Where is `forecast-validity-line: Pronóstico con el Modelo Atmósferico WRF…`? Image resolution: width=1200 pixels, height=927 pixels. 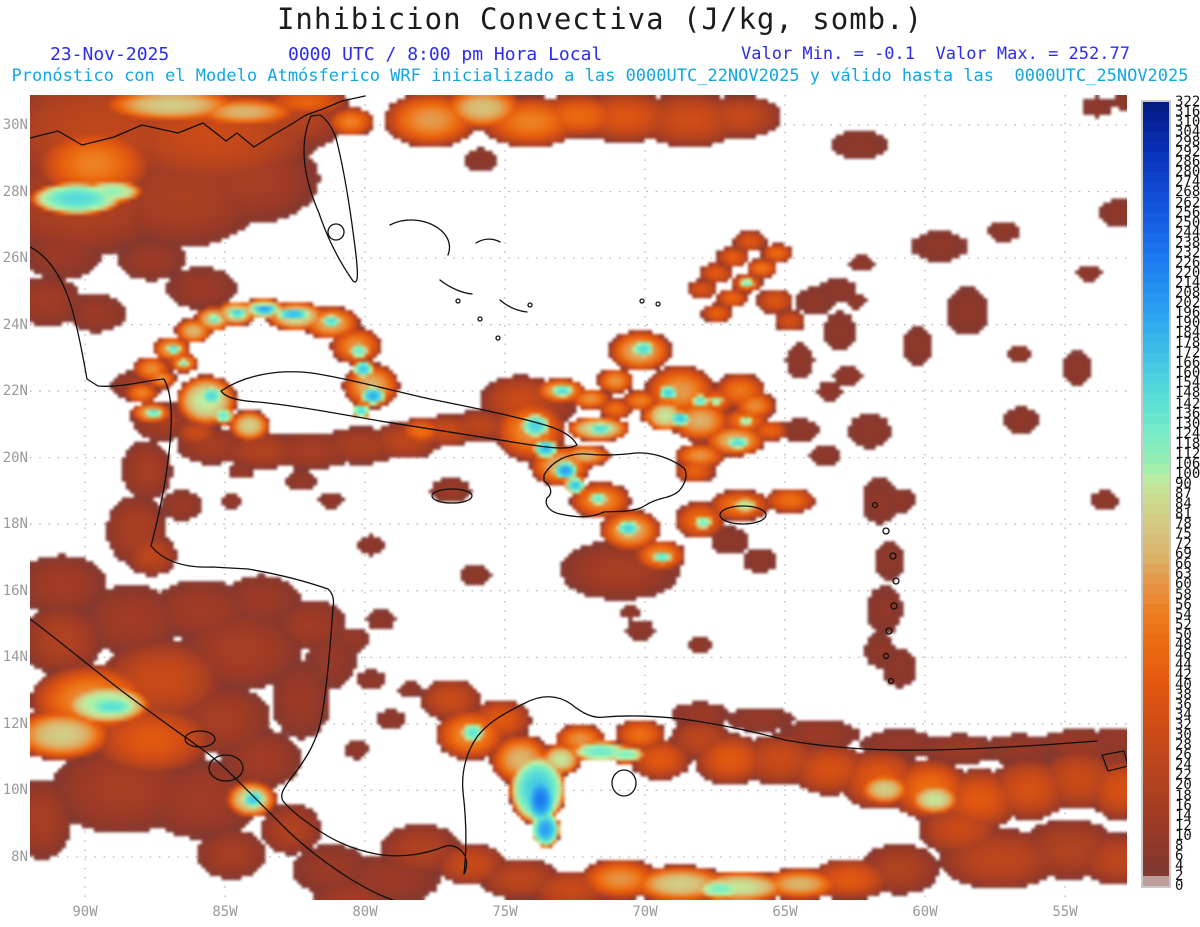 forecast-validity-line: Pronóstico con el Modelo Atmósferico WRF… is located at coordinates (600, 76).